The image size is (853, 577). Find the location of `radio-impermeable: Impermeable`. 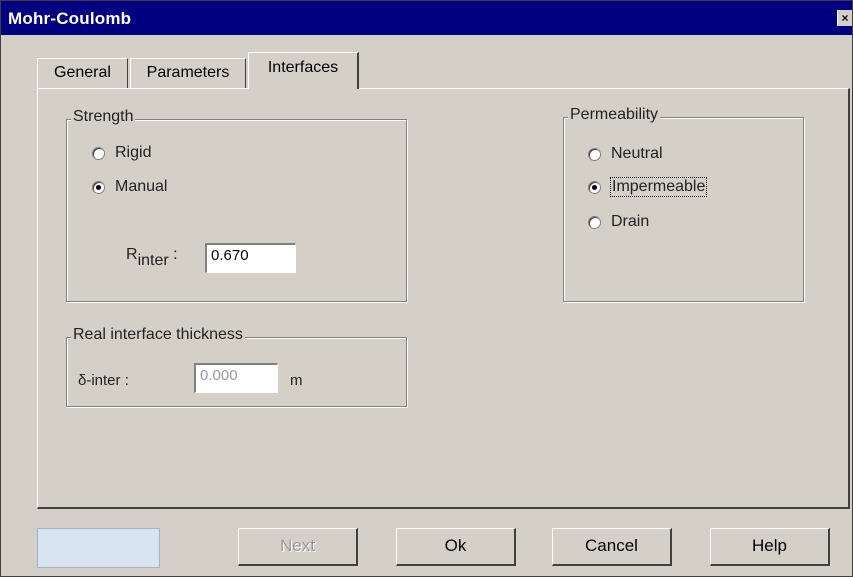

radio-impermeable: Impermeable is located at coordinates (648, 187).